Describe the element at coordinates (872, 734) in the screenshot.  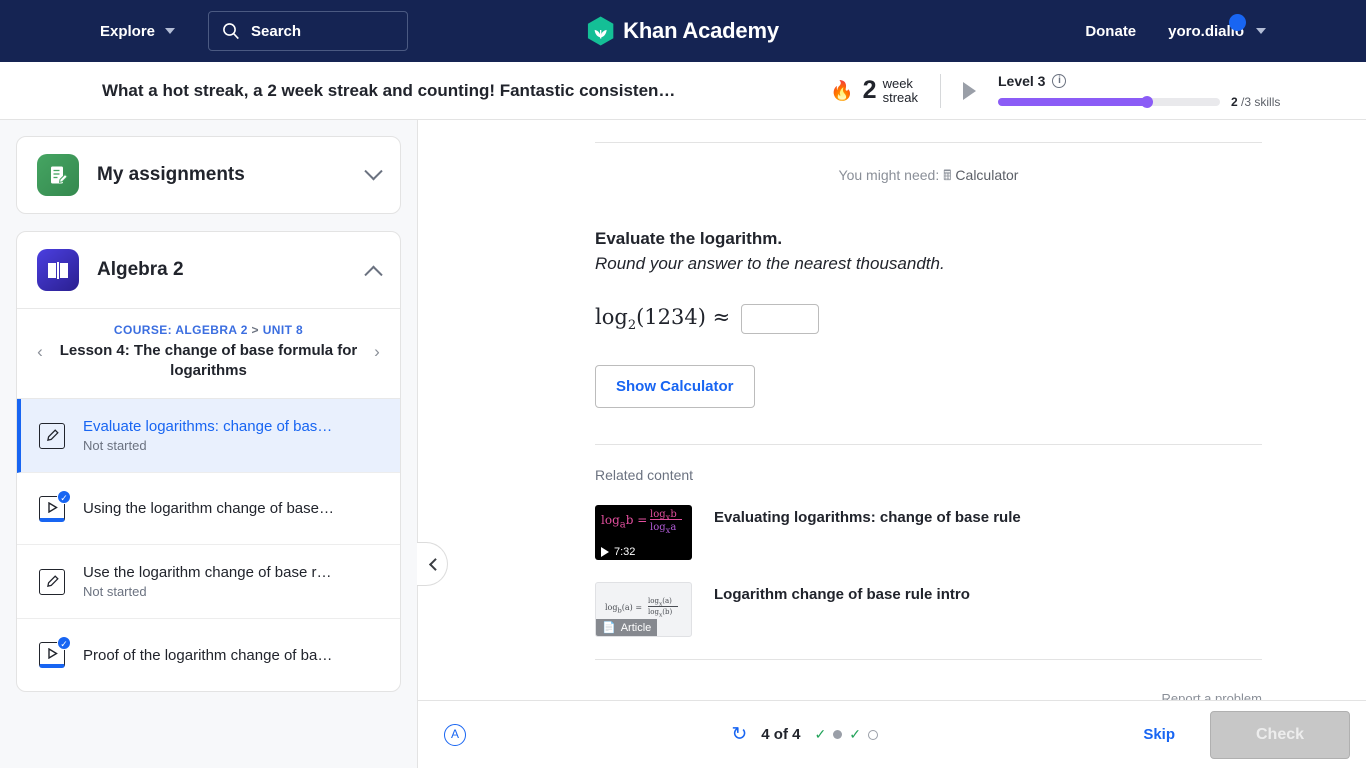
I see `progress-dot-empty` at that location.